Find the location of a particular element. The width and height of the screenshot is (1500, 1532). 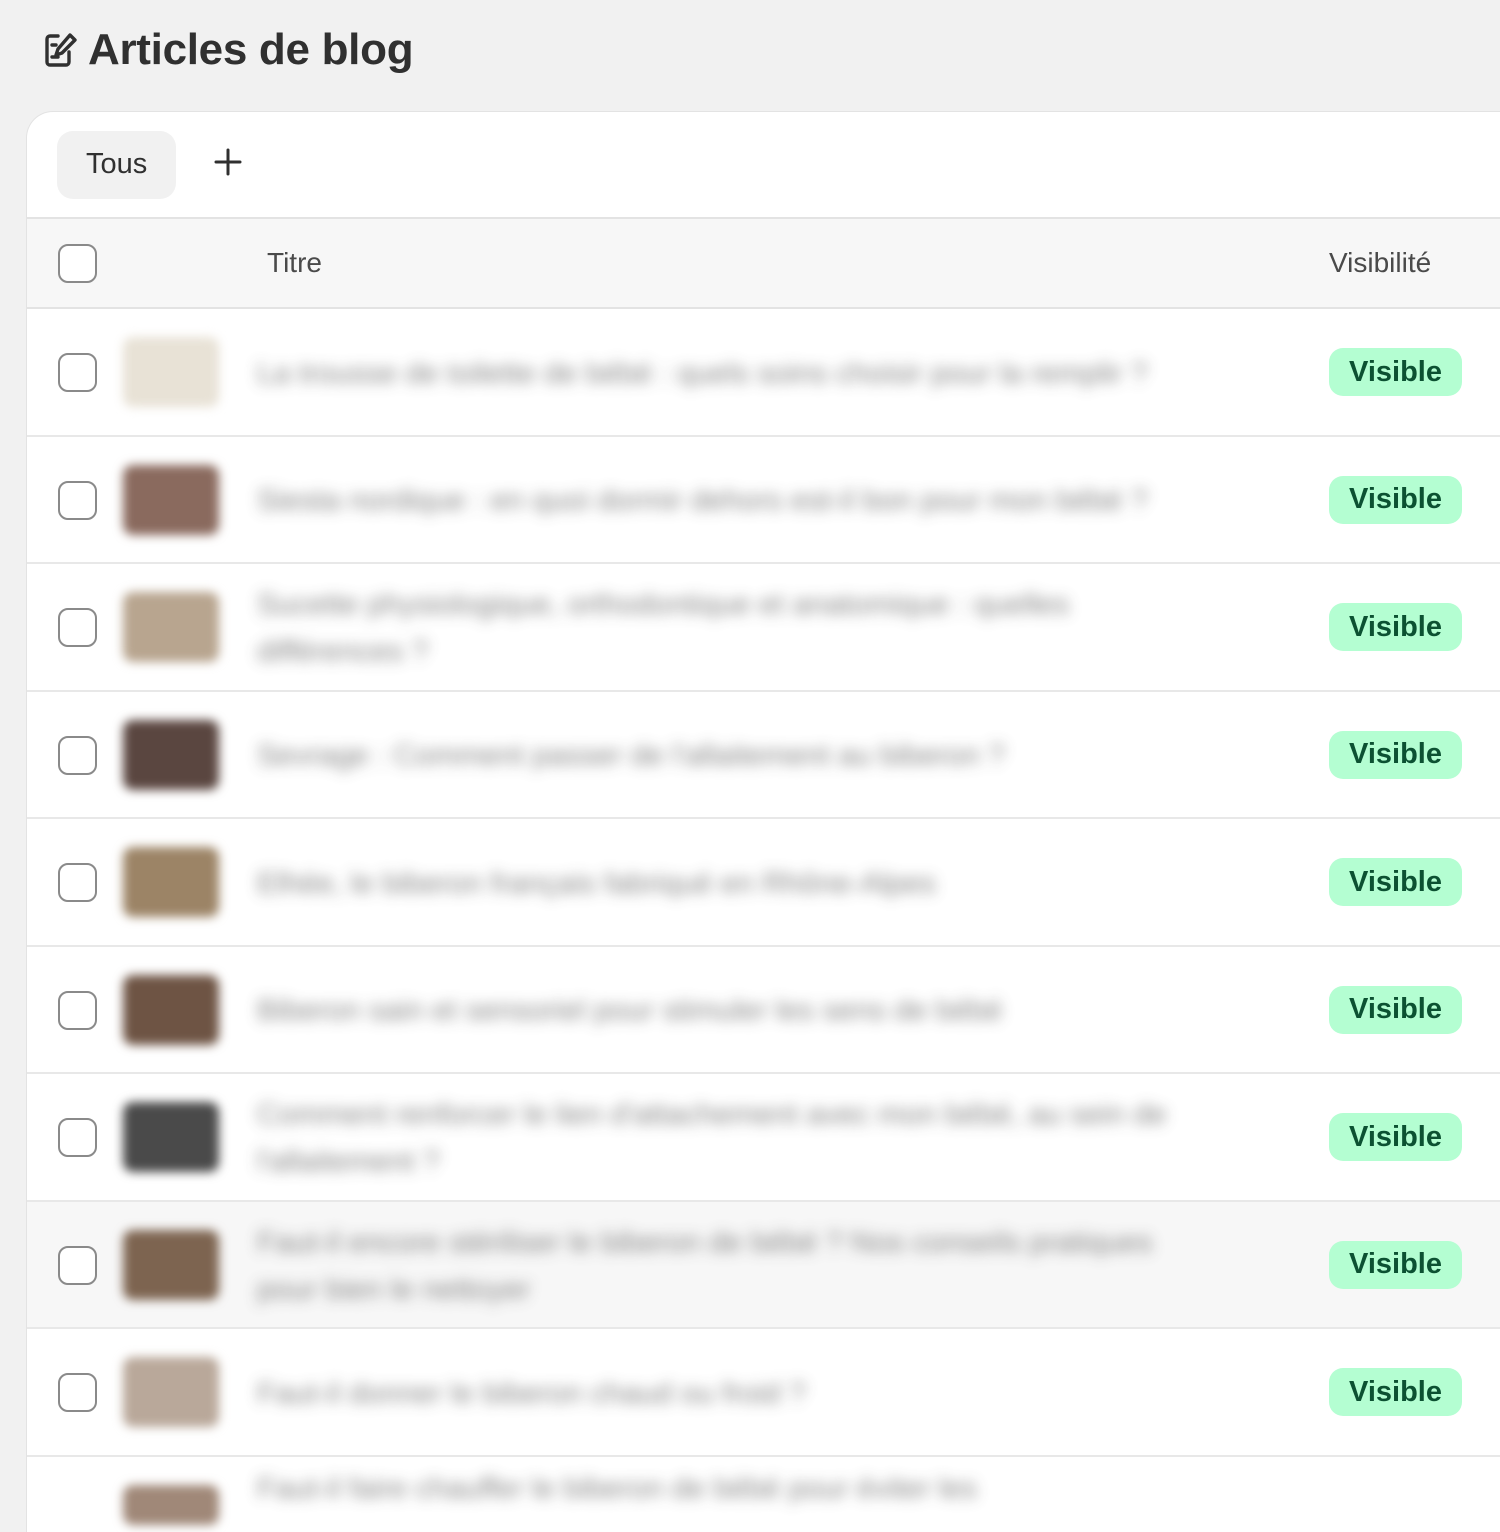

page-title: Articles de blog is located at coordinates (251, 49).